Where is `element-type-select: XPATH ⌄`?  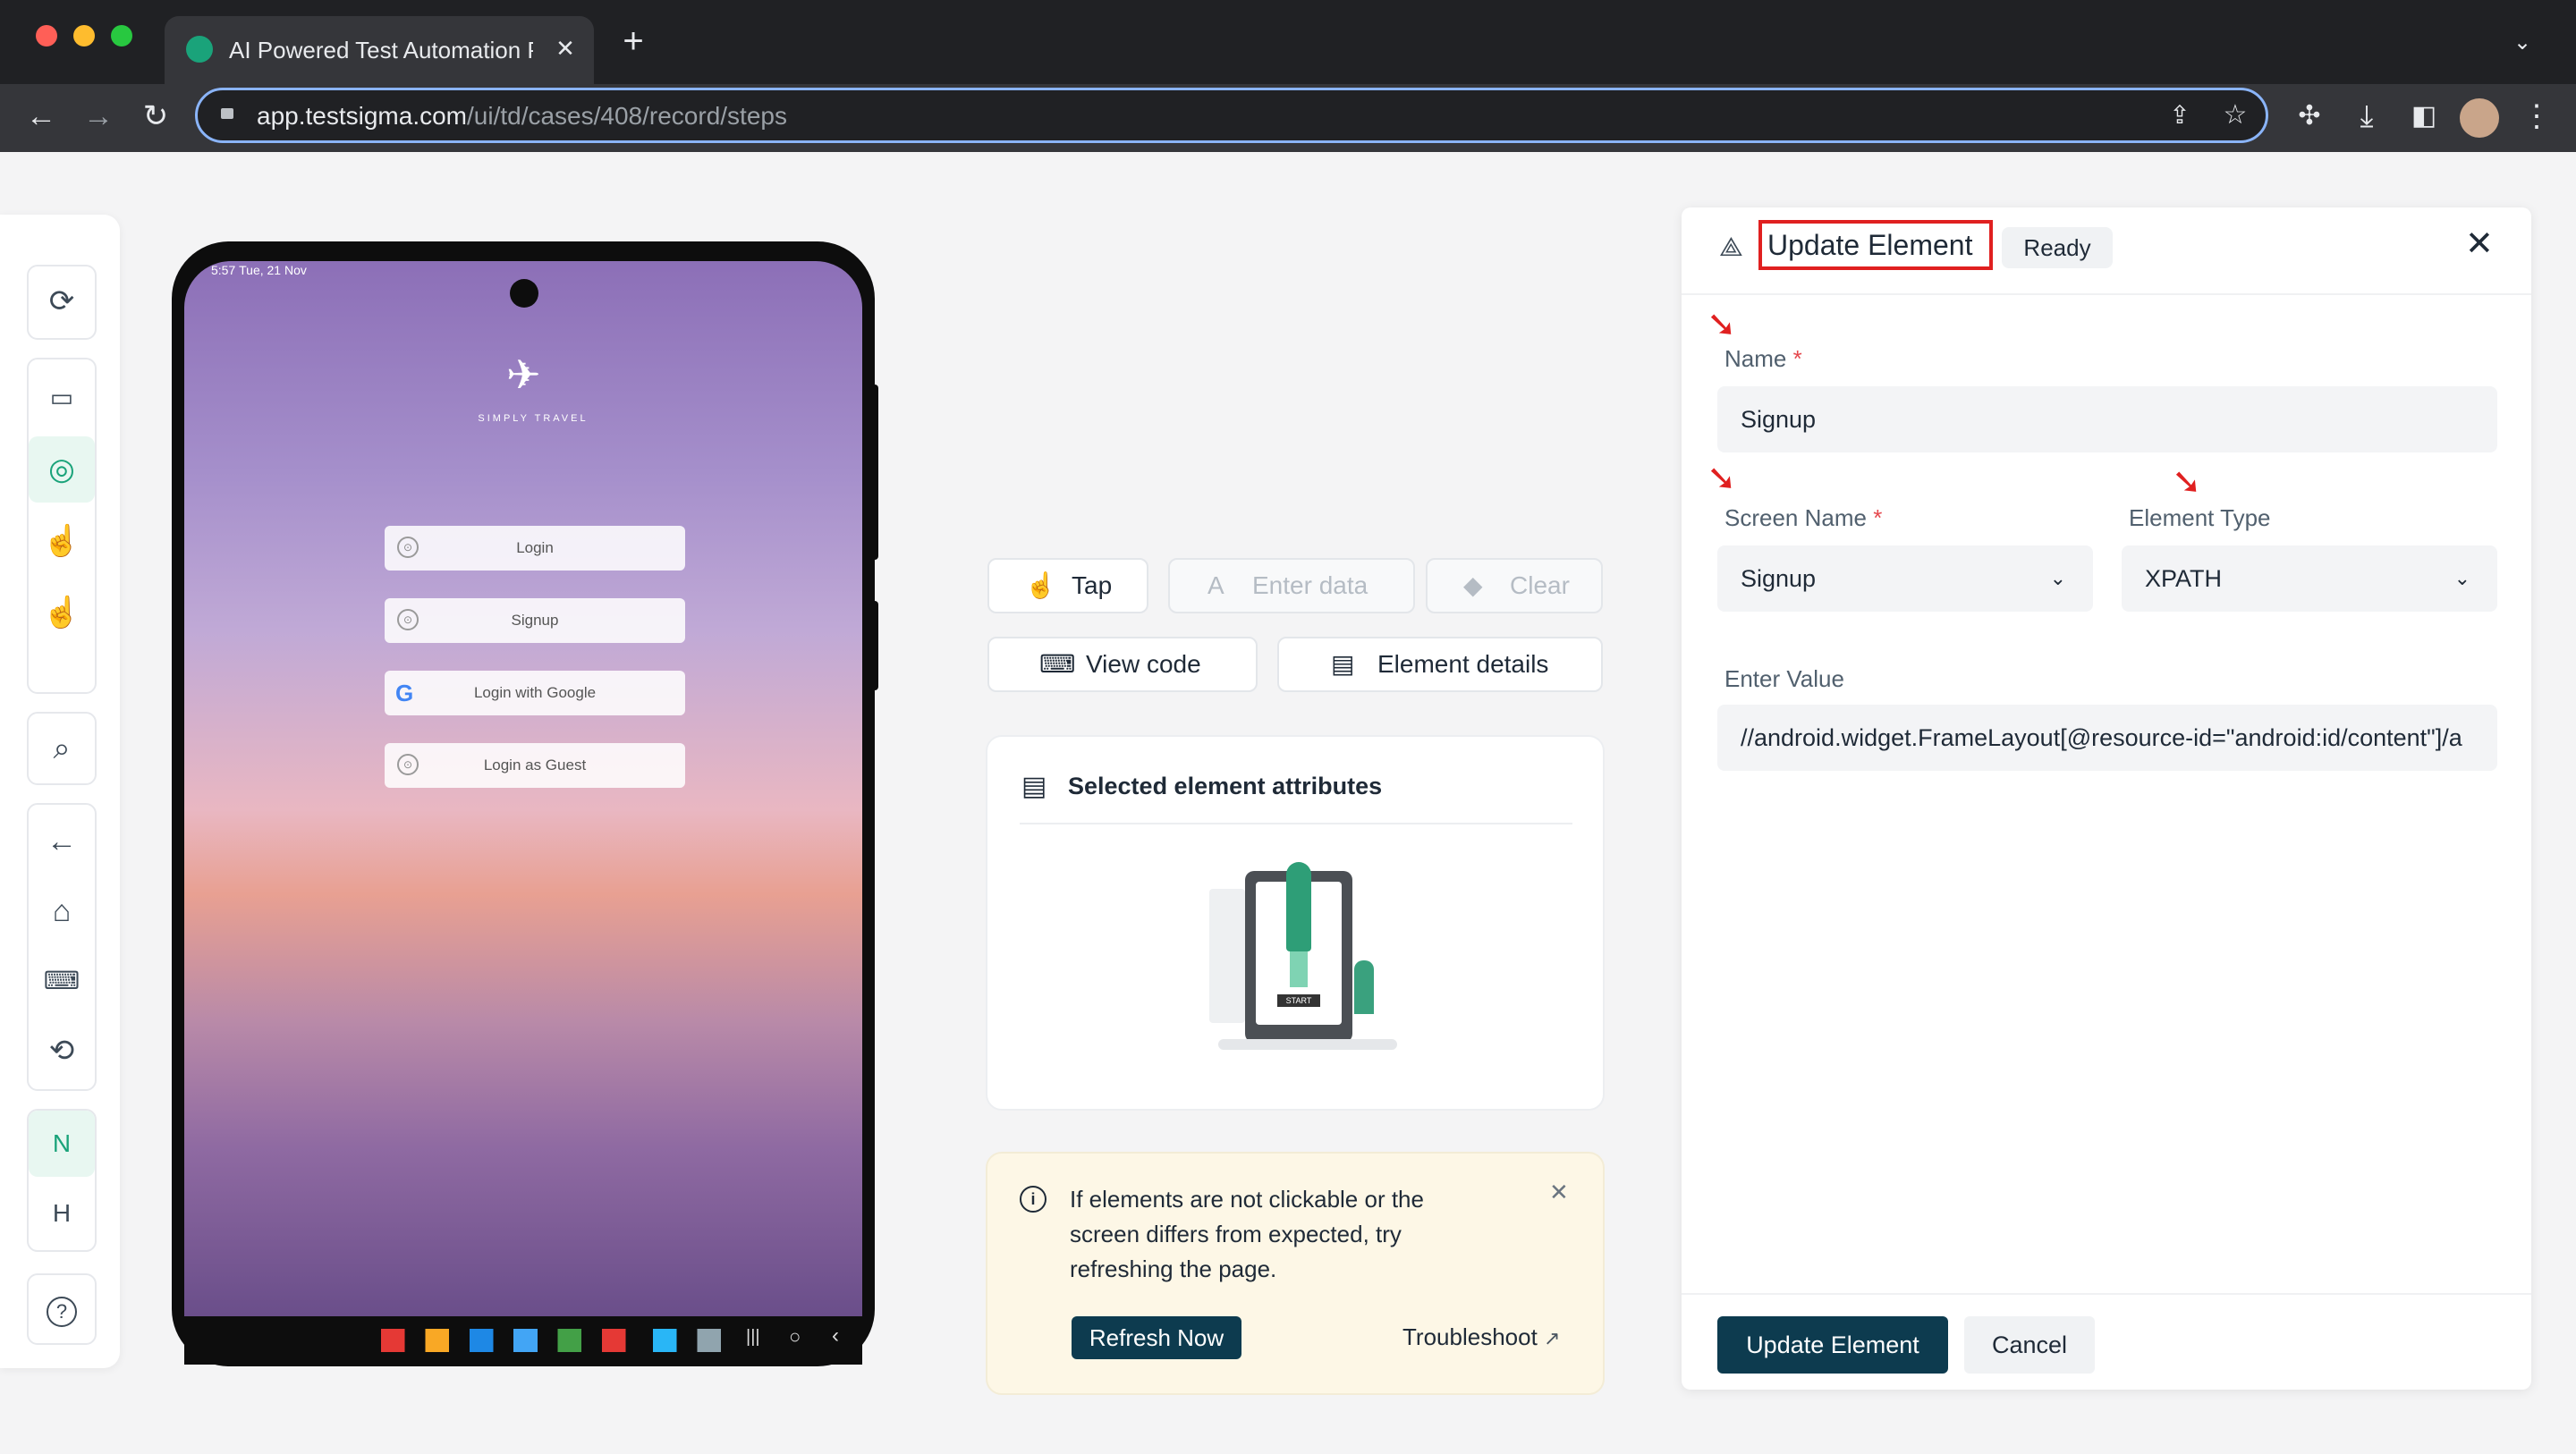
element-type-select: XPATH ⌄ is located at coordinates (2309, 578).